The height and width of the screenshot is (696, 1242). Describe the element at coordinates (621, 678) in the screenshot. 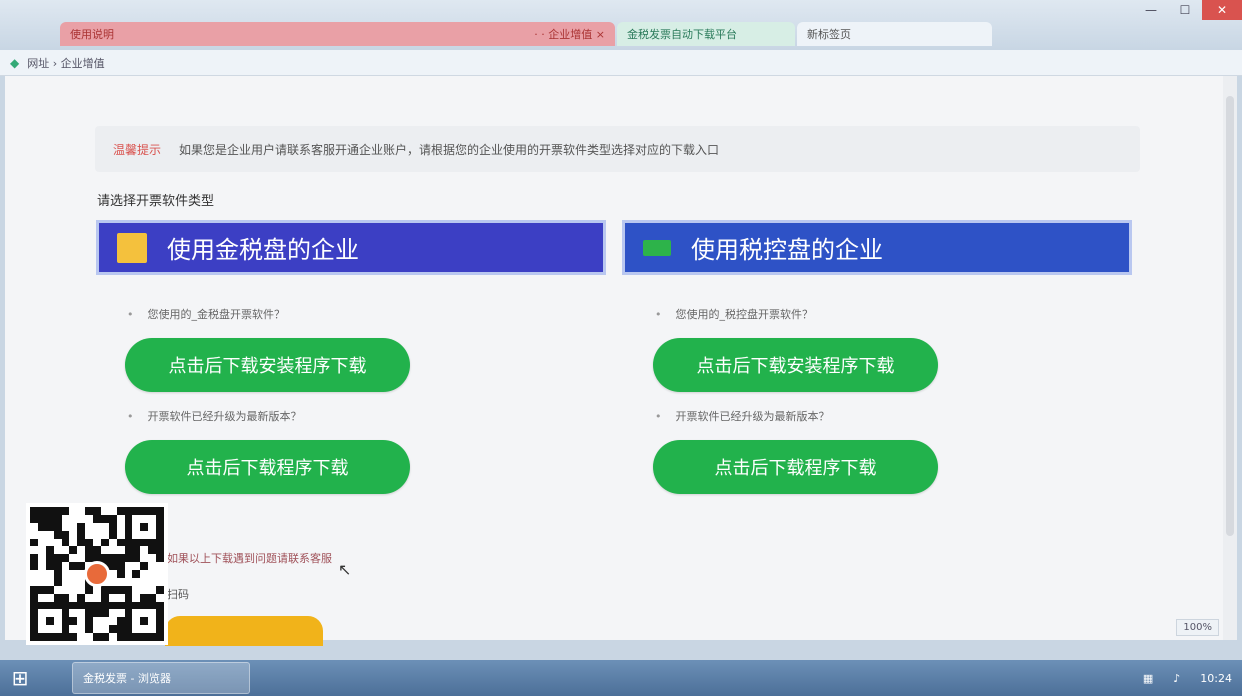

I see `taskbar: ⊞ 金税发票 - 浏览器 ▦ ♪ 10:24` at that location.